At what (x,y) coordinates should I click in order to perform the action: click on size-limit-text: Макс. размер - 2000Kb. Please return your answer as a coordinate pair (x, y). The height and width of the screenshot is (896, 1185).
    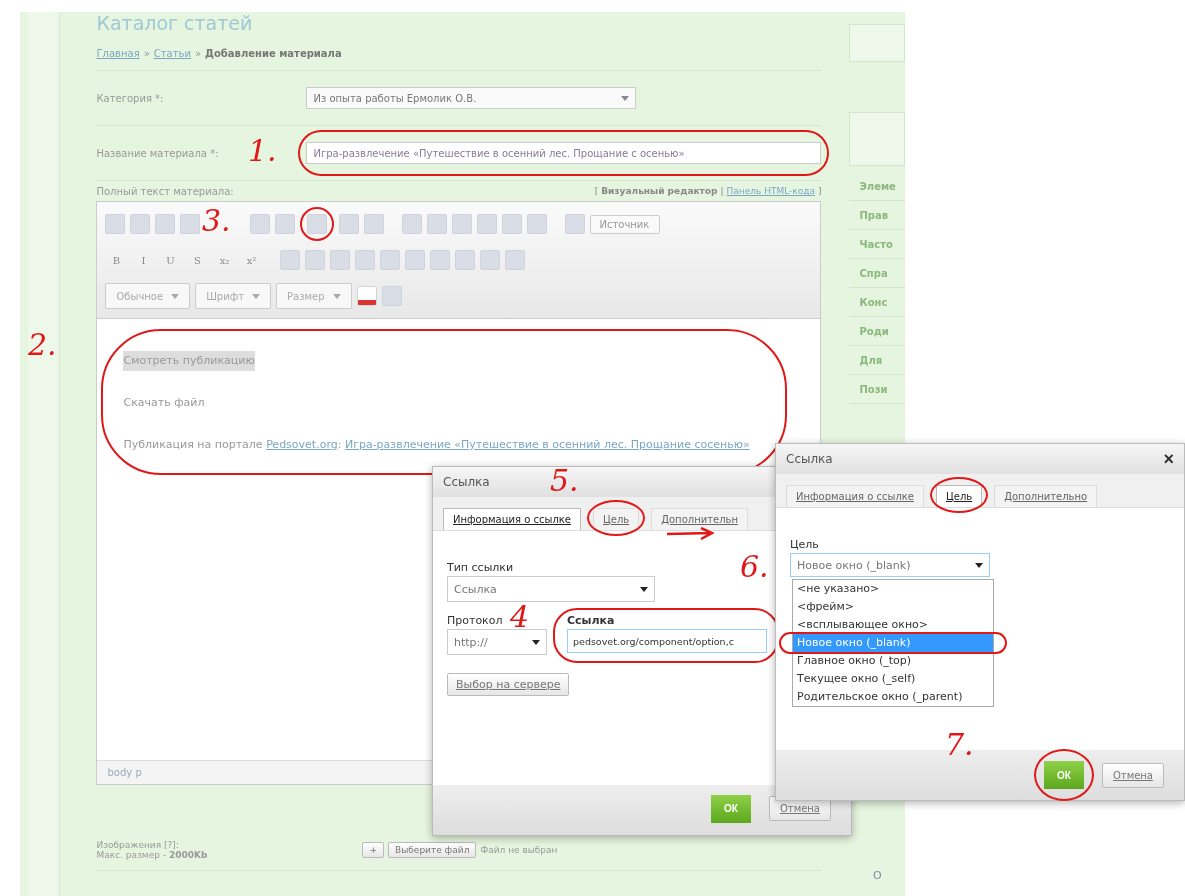
    Looking at the image, I should click on (152, 855).